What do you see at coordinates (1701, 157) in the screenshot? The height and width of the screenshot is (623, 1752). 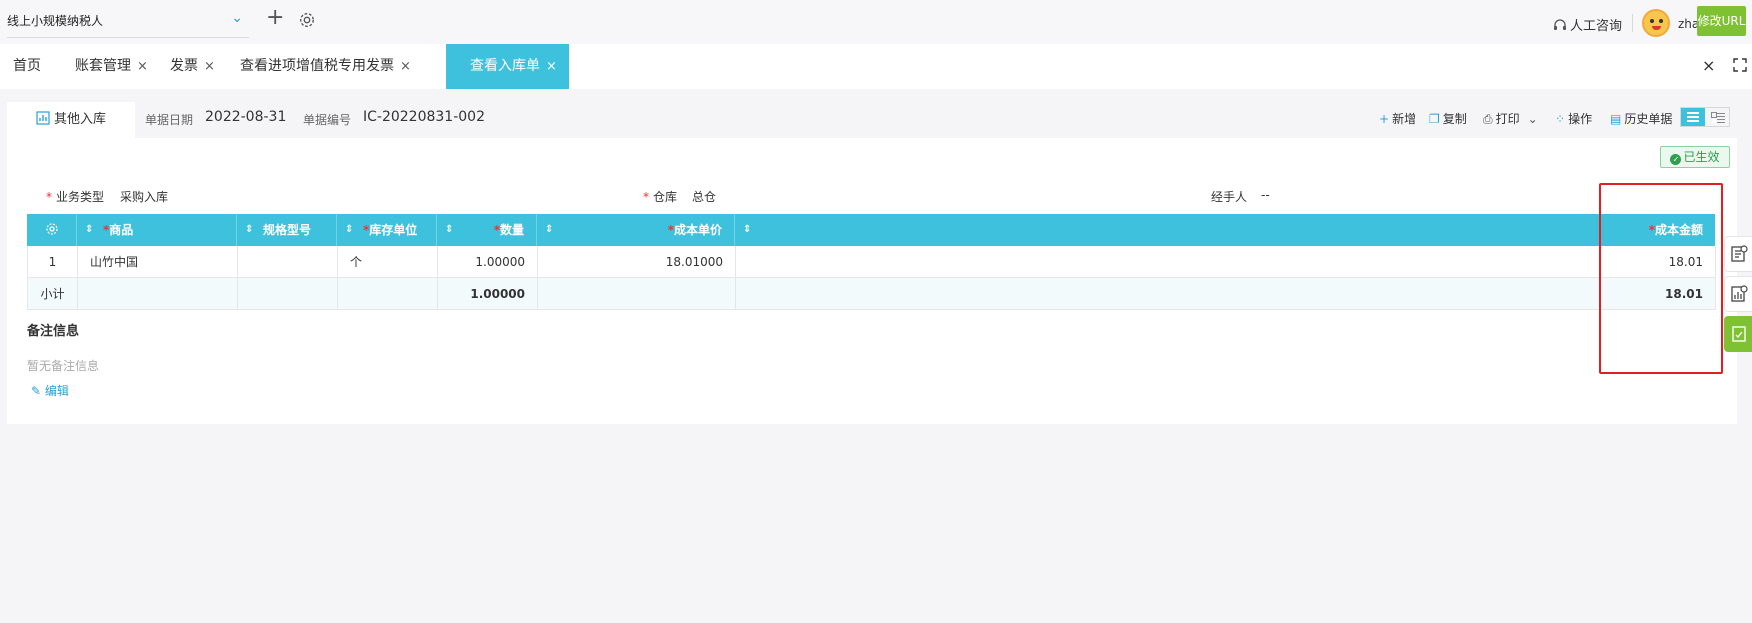 I see `status-text: 已生效` at bounding box center [1701, 157].